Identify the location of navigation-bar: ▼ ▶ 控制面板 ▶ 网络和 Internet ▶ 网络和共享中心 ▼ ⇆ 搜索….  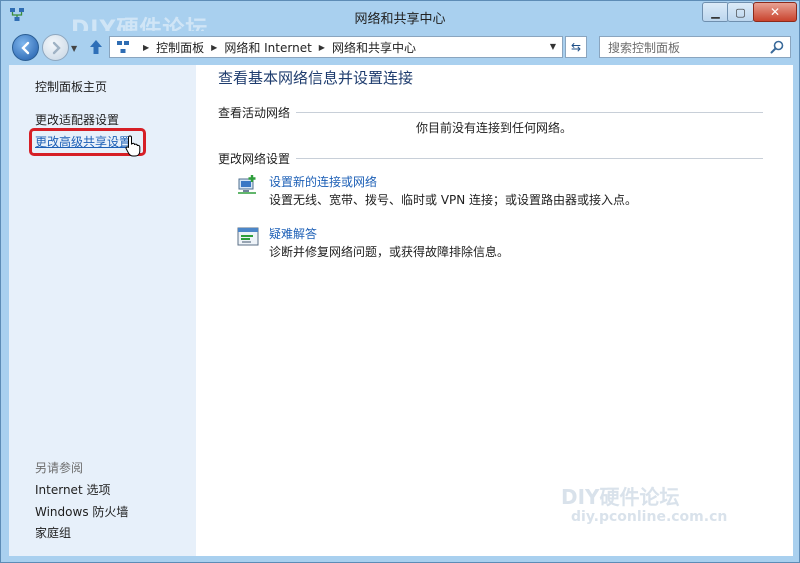
(400, 48).